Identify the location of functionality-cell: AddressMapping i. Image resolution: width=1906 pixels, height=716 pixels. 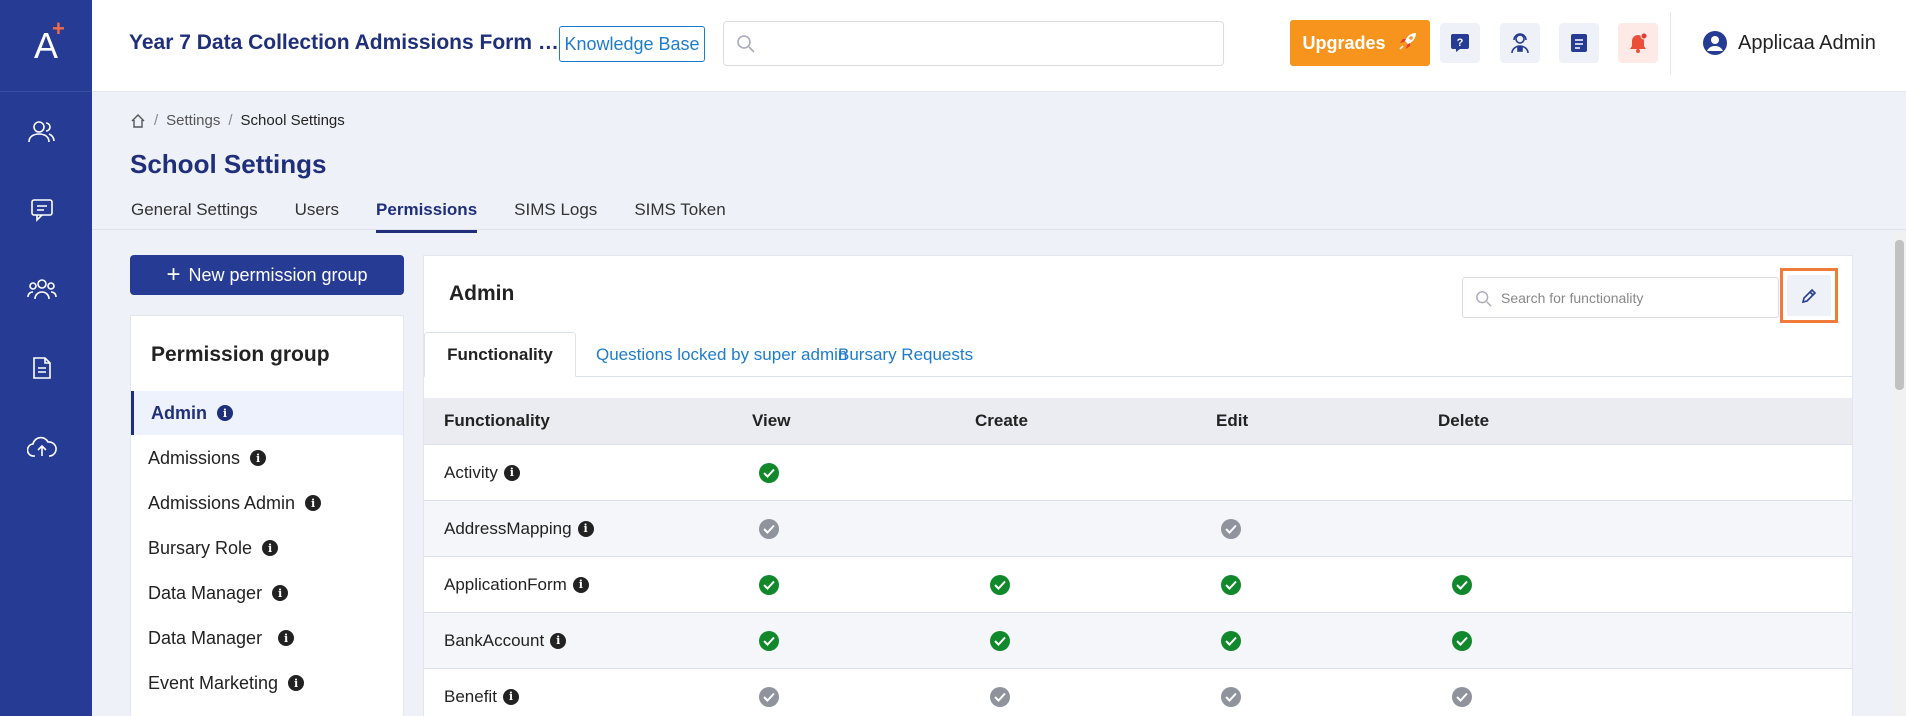
(519, 528).